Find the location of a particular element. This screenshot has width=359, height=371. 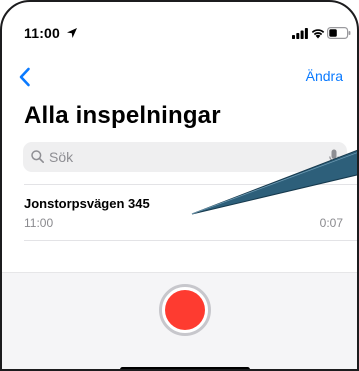

page-title: Alla inspelningar is located at coordinates (122, 115).